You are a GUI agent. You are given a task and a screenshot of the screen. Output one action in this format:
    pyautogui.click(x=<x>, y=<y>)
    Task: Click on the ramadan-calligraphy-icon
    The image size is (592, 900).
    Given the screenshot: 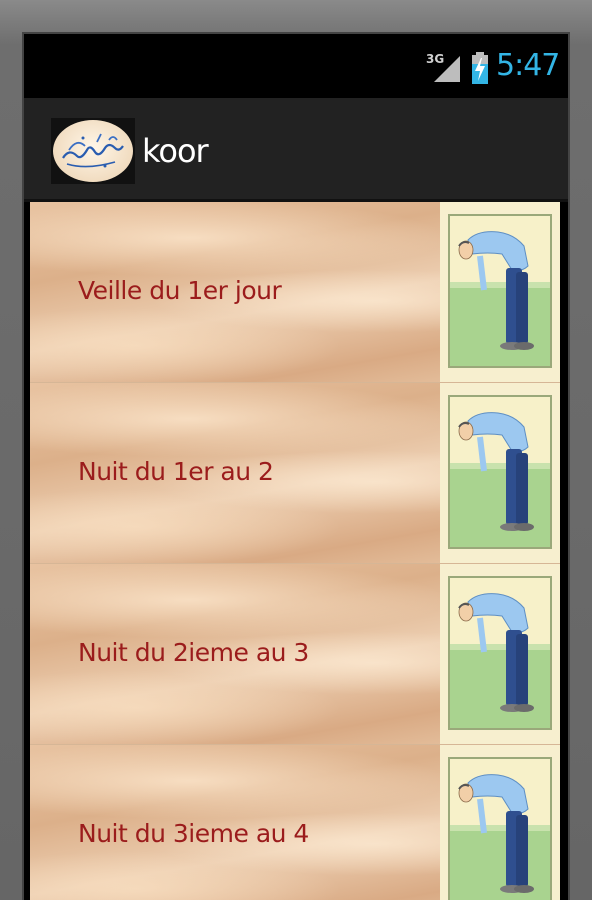 What is the action you would take?
    pyautogui.click(x=93, y=151)
    